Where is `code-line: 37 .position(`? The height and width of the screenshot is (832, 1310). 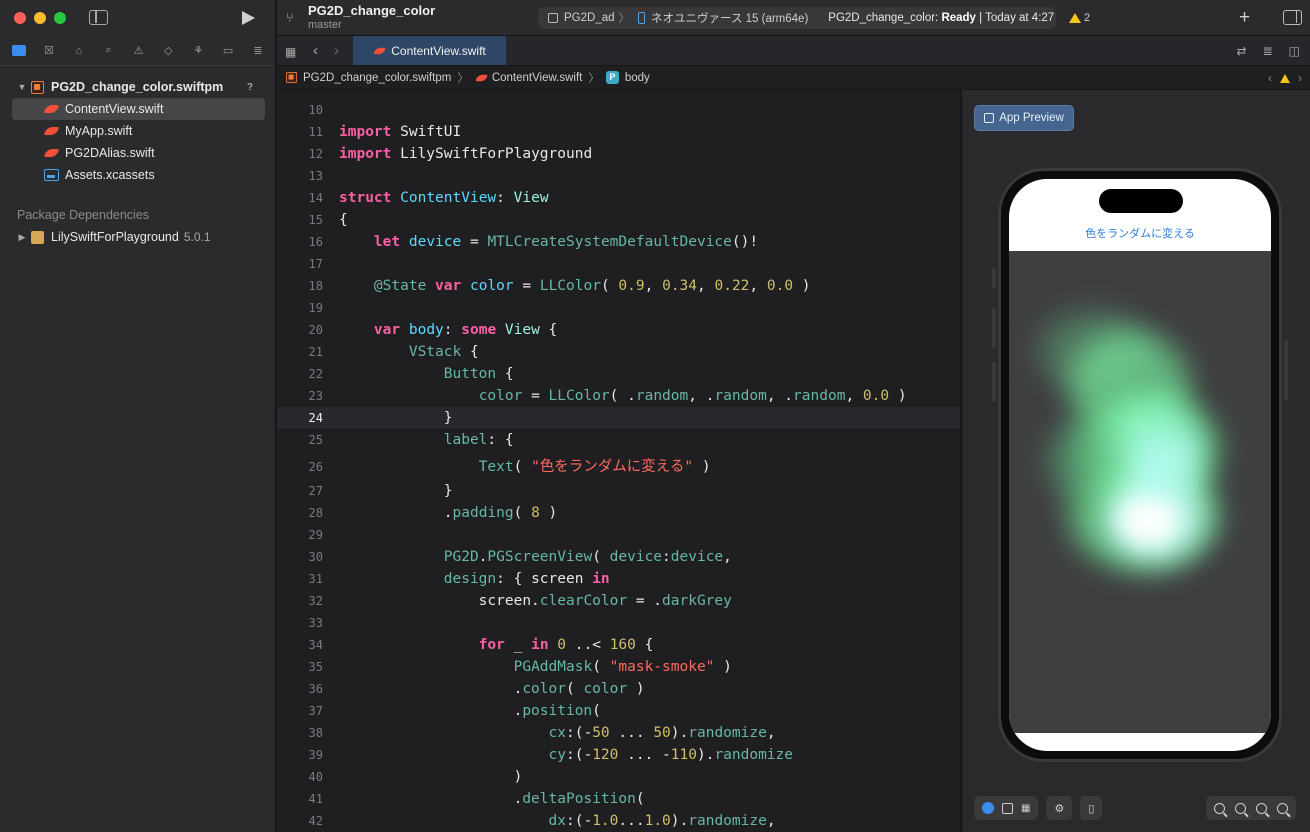 code-line: 37 .position( is located at coordinates (454, 711).